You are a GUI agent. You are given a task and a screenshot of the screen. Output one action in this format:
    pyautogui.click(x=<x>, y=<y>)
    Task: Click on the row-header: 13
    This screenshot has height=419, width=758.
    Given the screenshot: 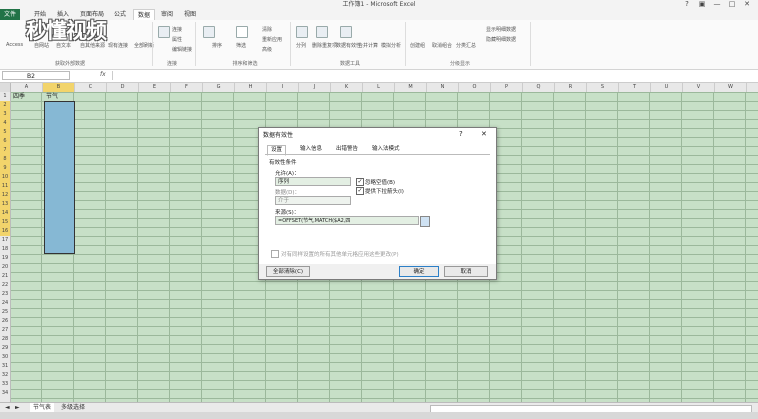 What is the action you would take?
    pyautogui.click(x=5, y=204)
    